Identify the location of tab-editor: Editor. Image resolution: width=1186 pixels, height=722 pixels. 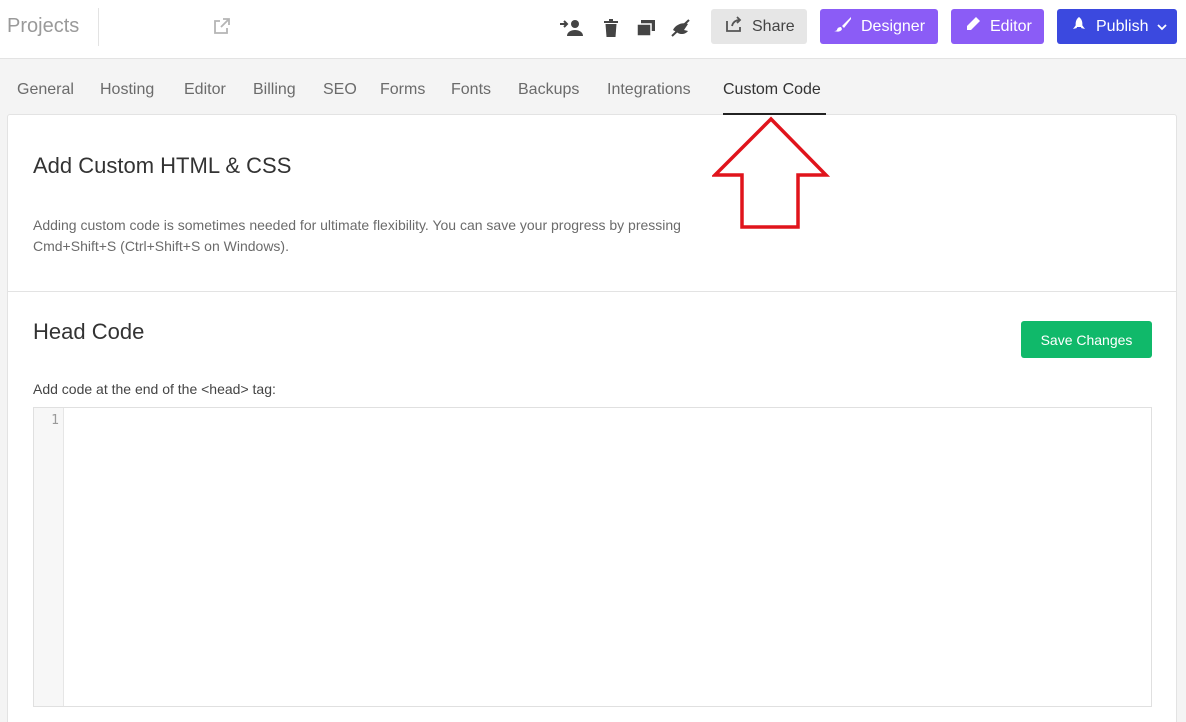
(205, 90).